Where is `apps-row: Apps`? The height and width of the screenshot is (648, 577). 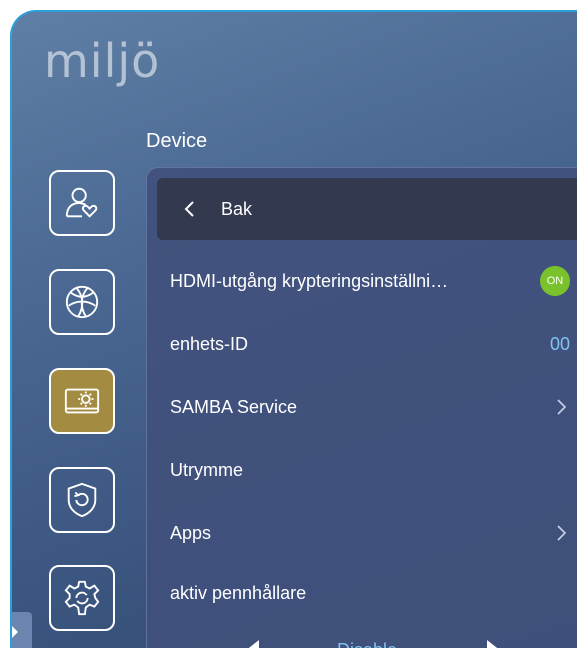
apps-row: Apps is located at coordinates (370, 533).